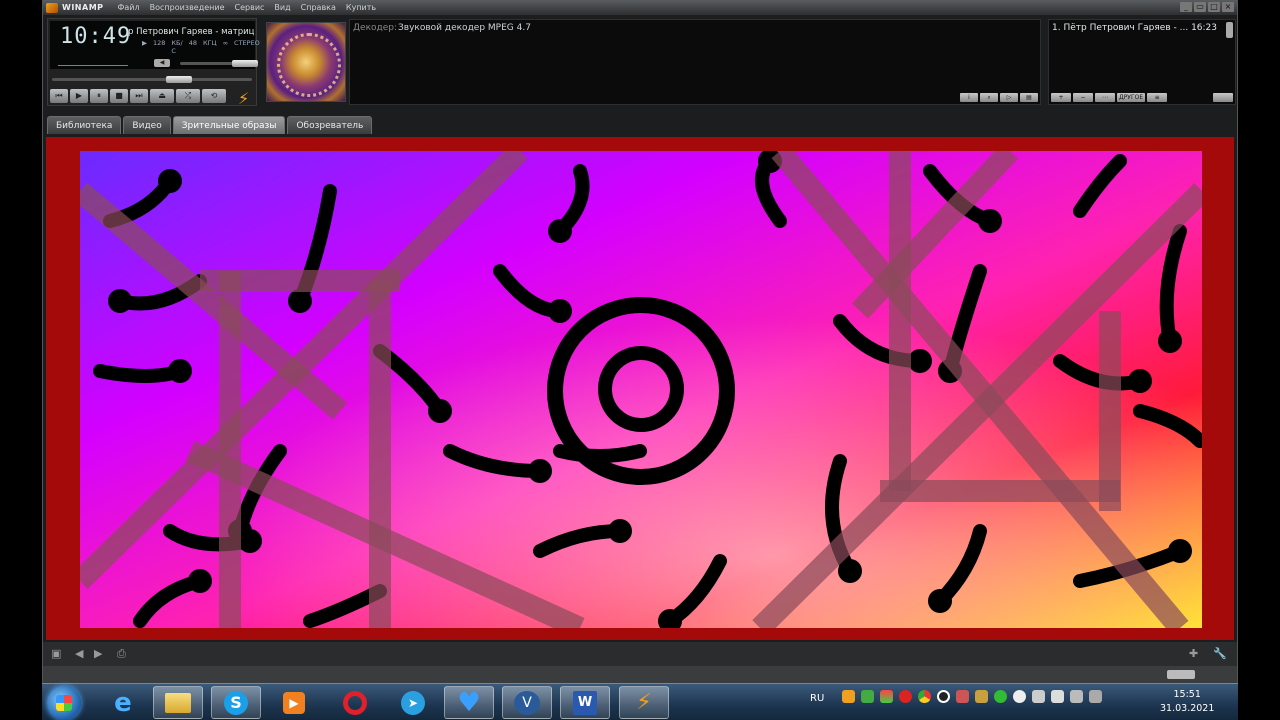  Describe the element at coordinates (640, 674) in the screenshot. I see `status-bar` at that location.